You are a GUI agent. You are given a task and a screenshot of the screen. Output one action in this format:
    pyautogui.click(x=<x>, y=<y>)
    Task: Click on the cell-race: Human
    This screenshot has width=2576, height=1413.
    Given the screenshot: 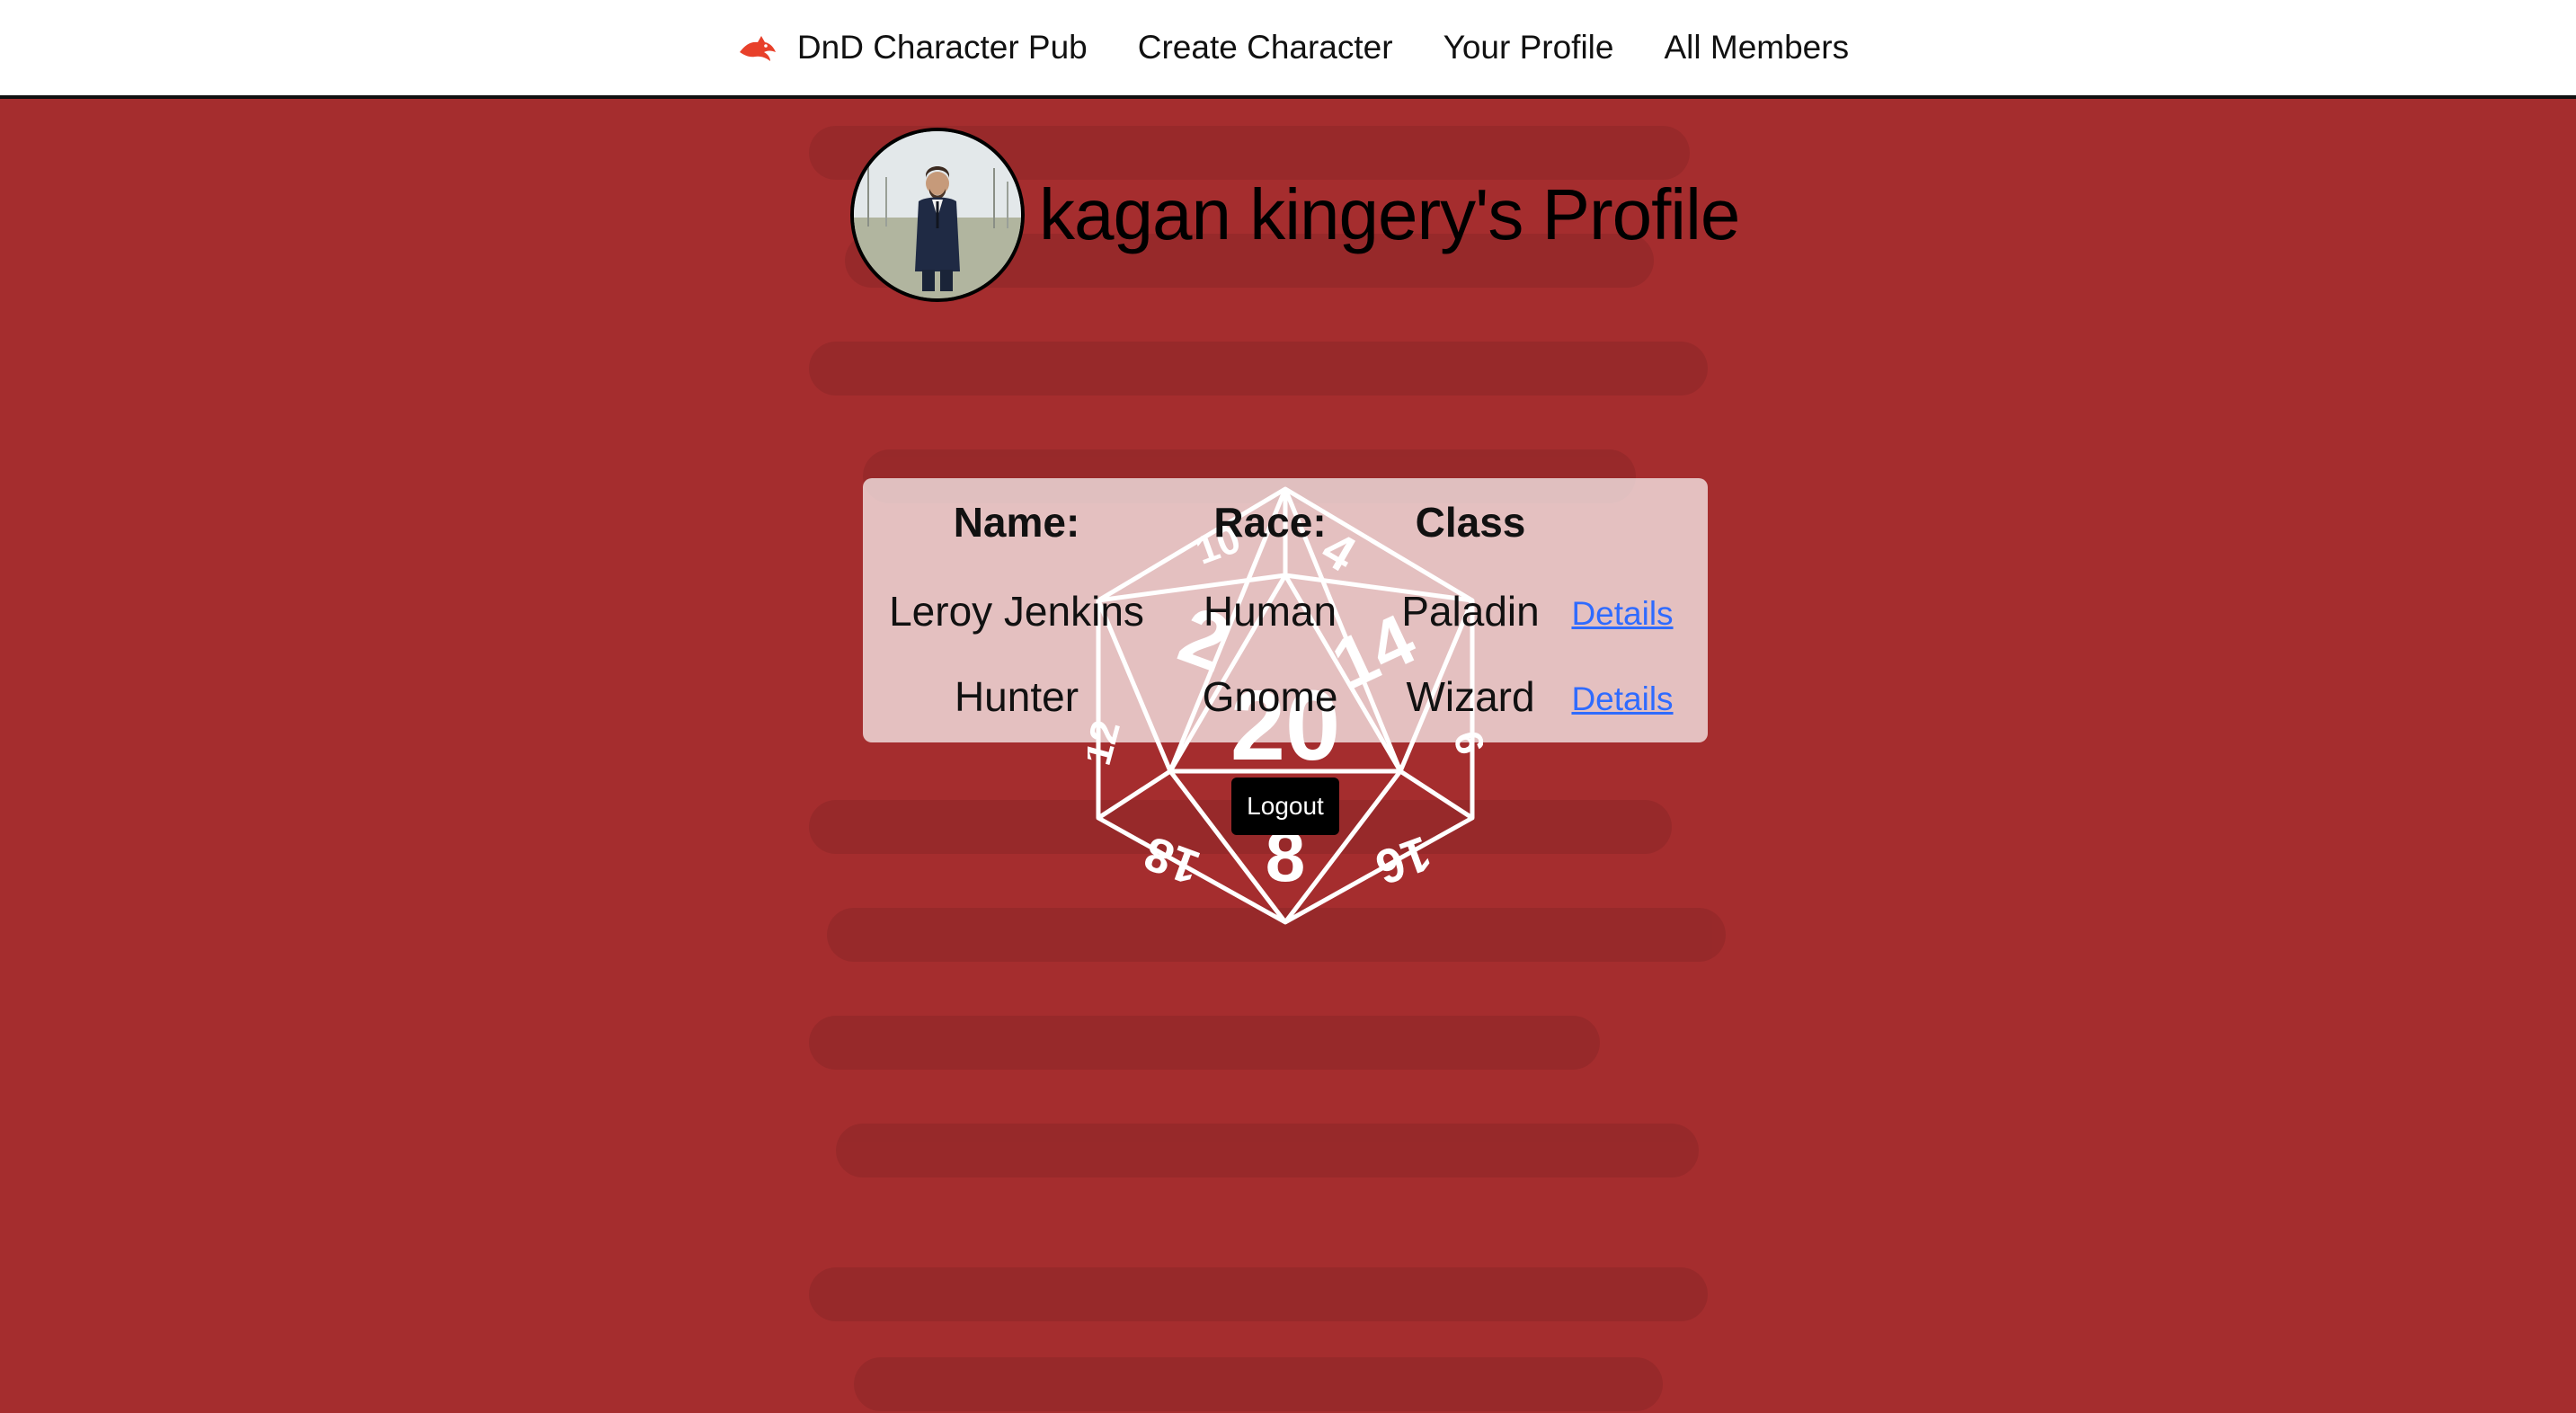 What is the action you would take?
    pyautogui.click(x=1270, y=611)
    